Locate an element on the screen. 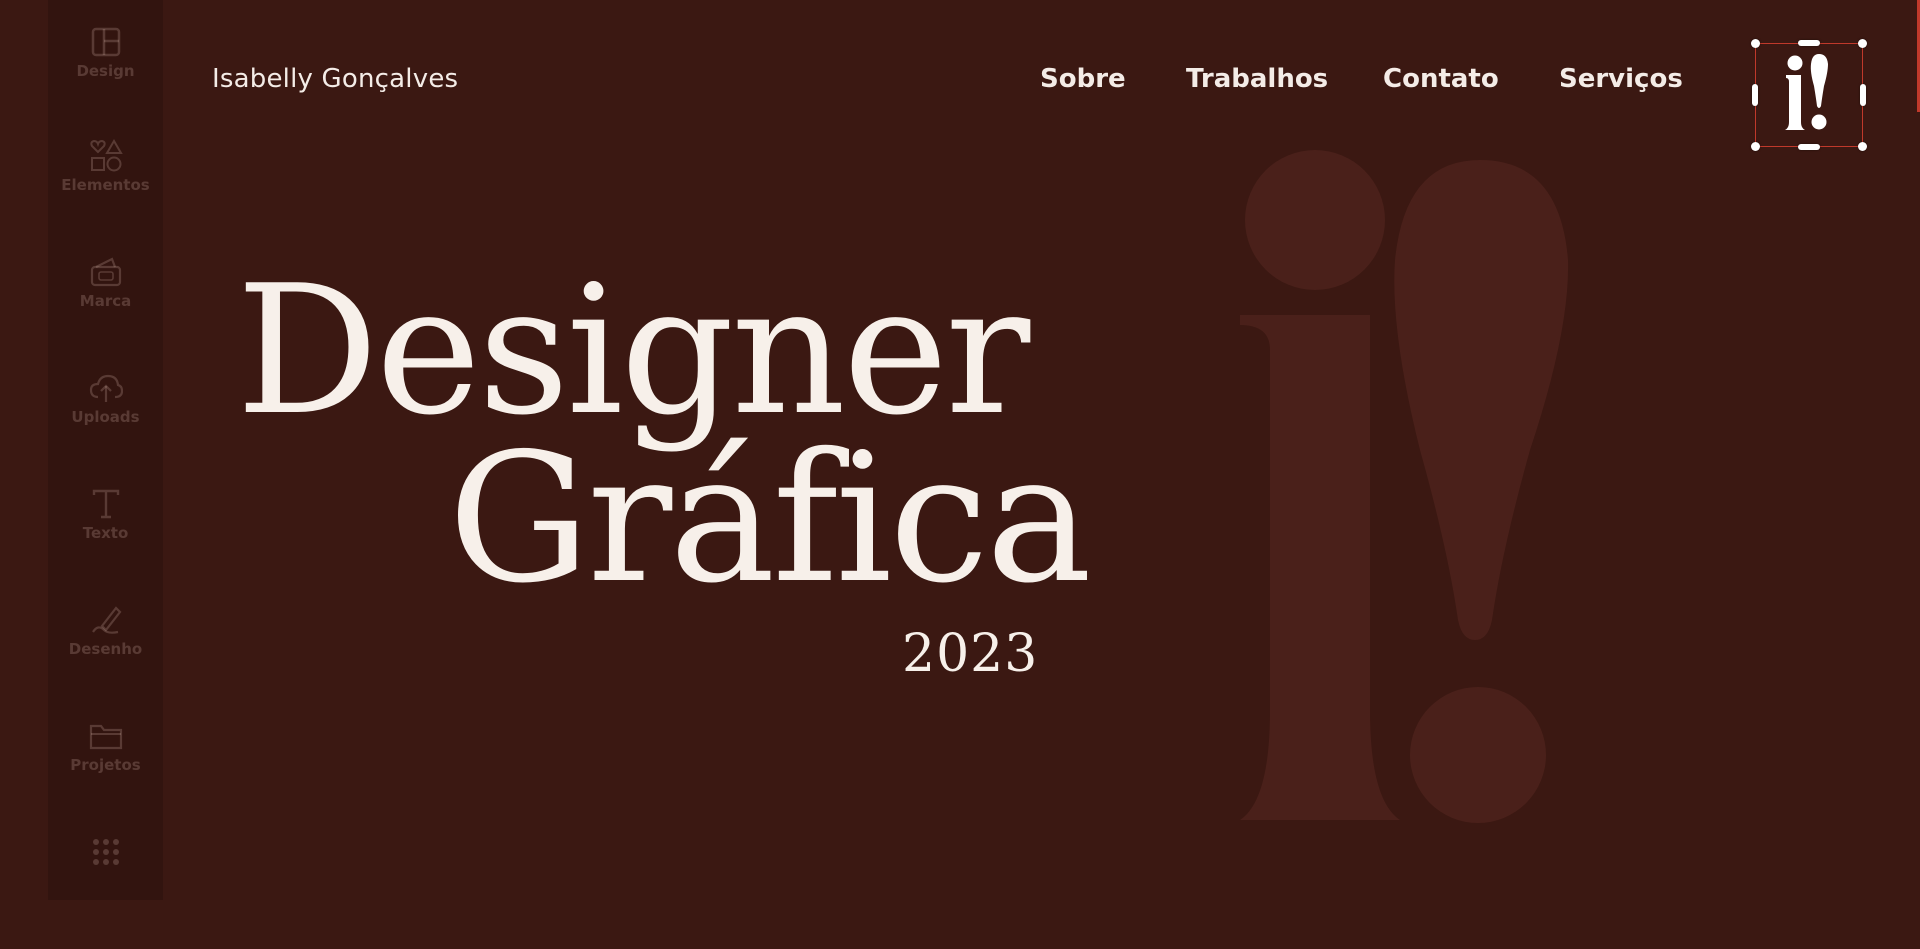  logo-mark-icon is located at coordinates (1806, 92).